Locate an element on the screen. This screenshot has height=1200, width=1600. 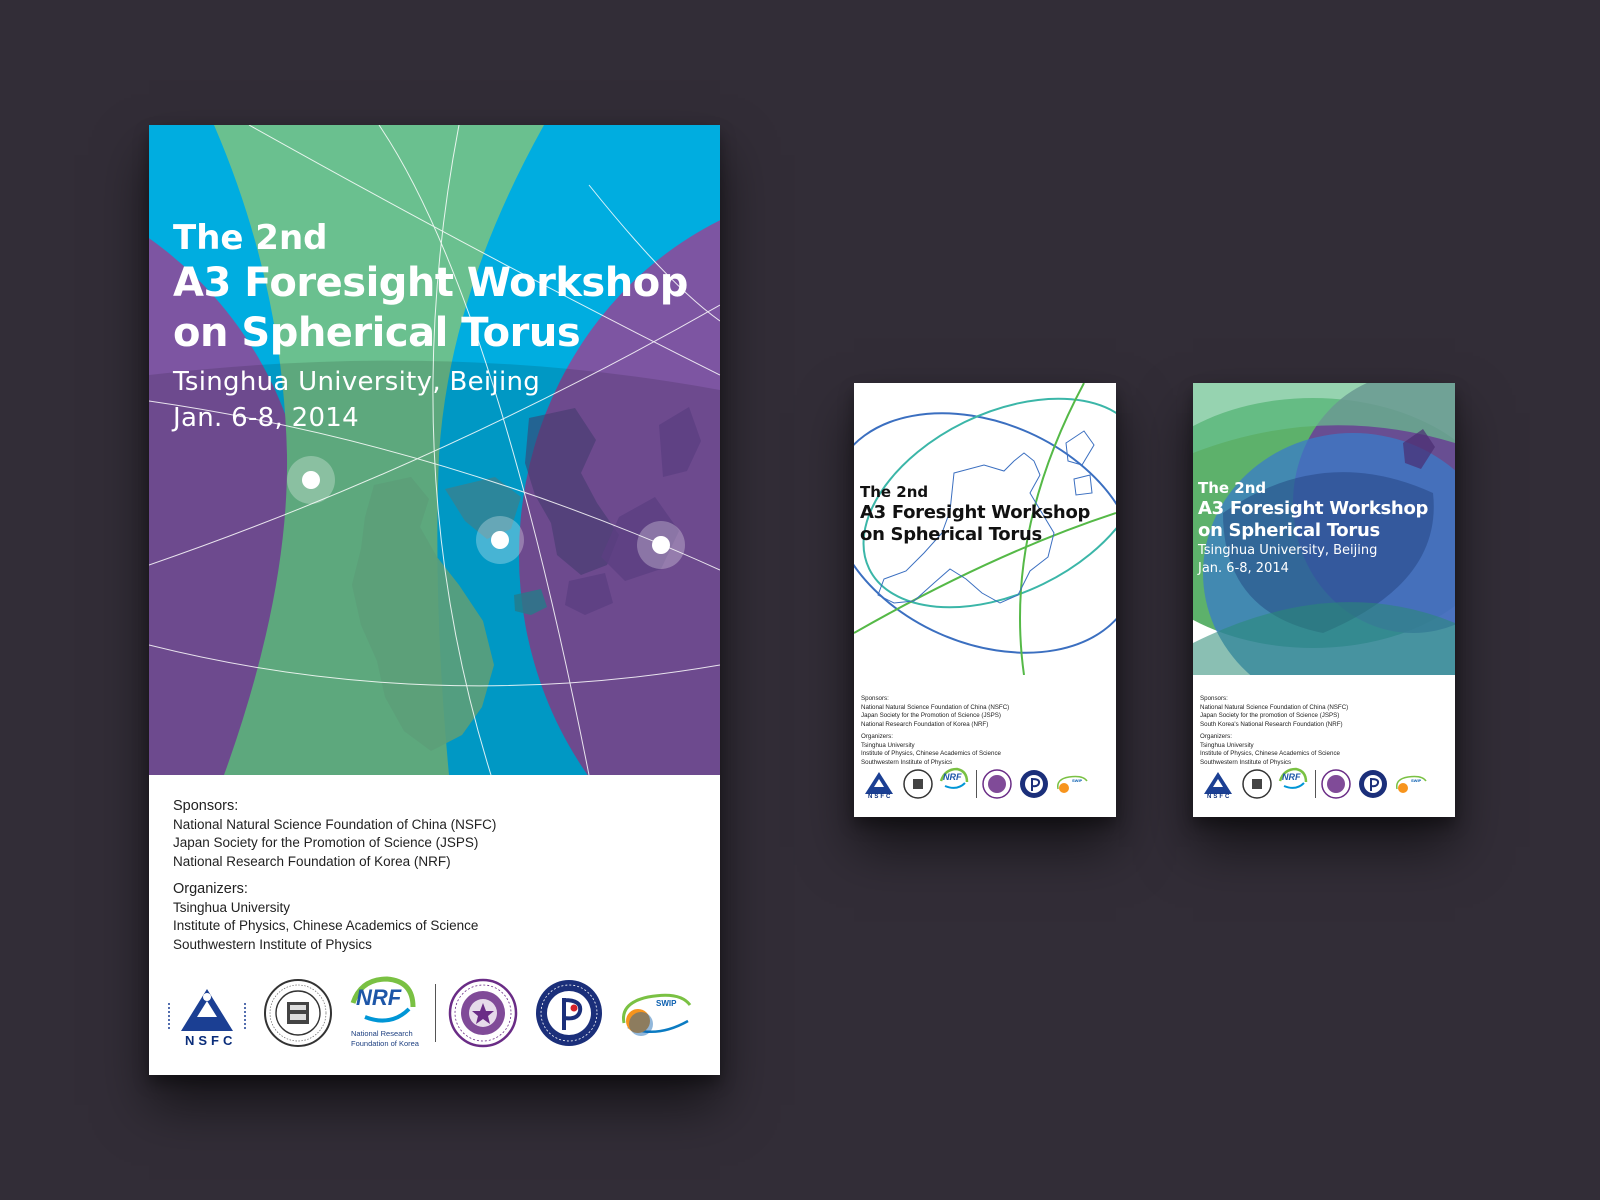
nrf-caption: National Research is located at coordinates (382, 1033).